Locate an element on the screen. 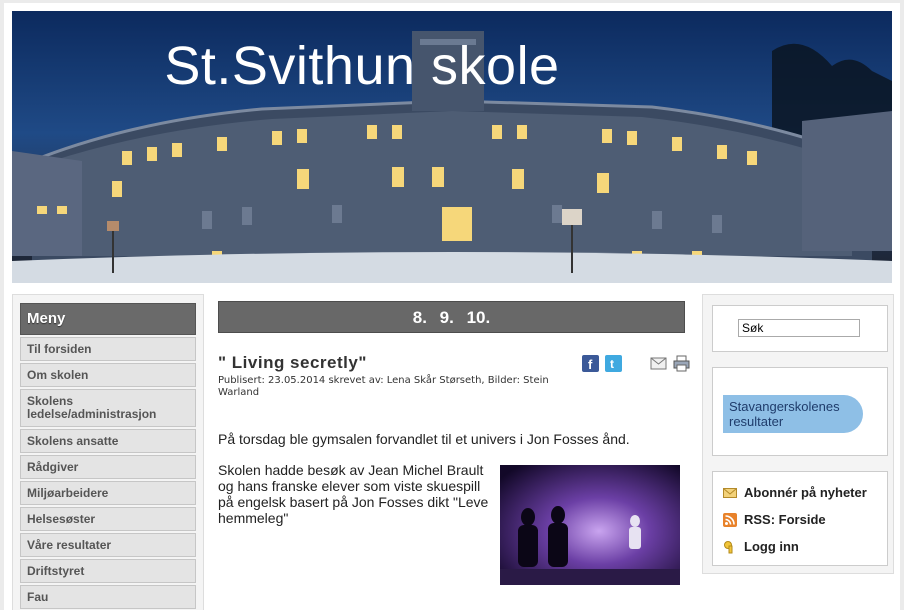  menu-item-miljoarbeidere: Miljøarbeidere is located at coordinates (108, 493).